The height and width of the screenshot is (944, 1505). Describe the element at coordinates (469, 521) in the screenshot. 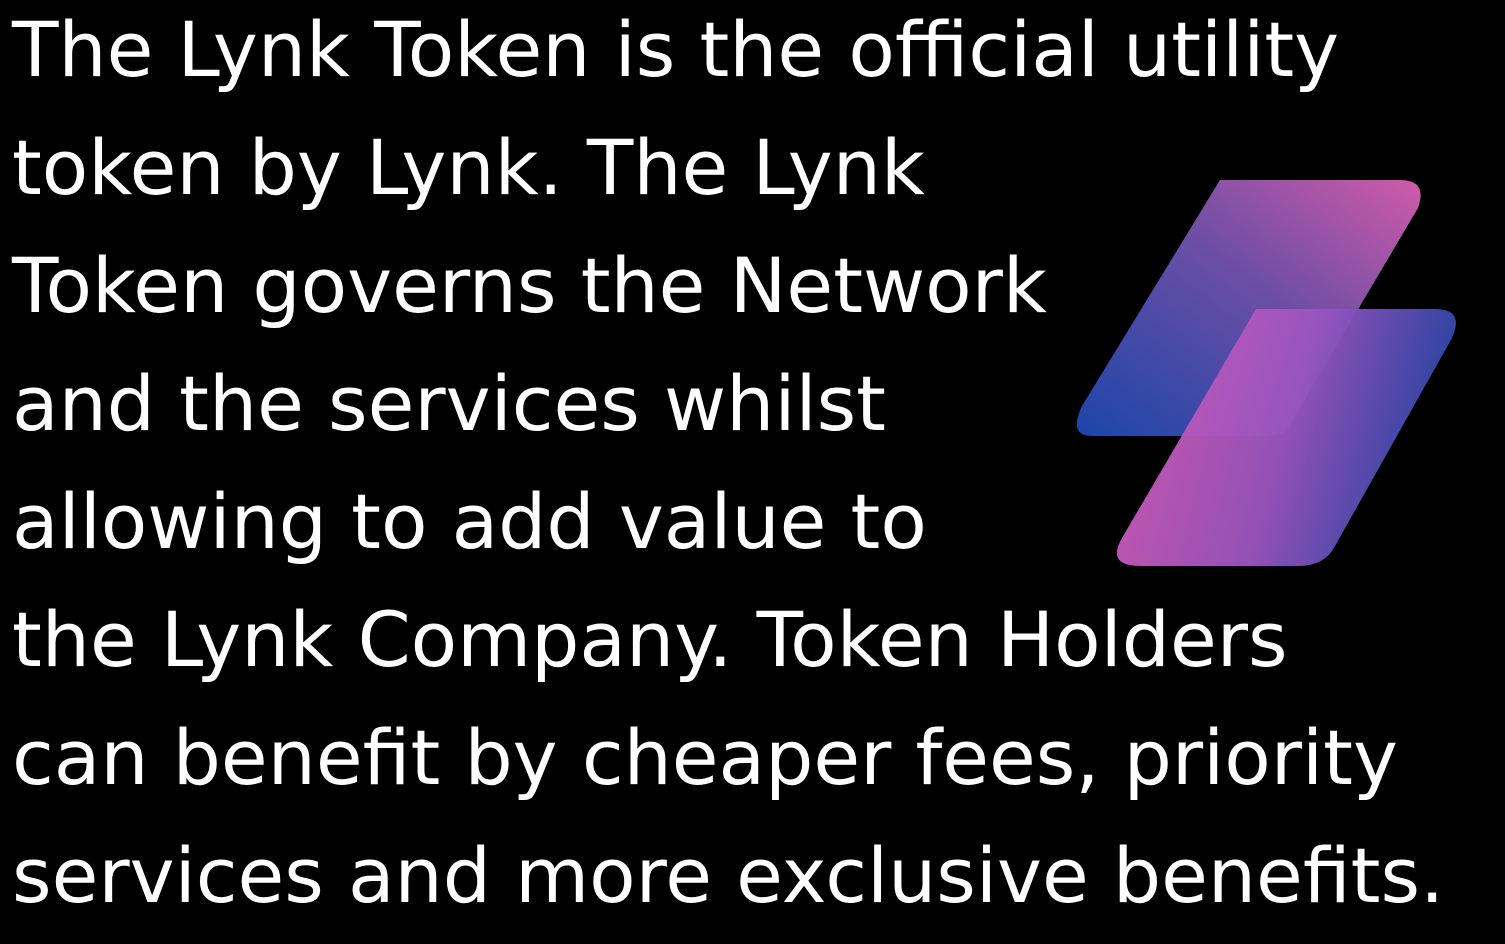

I see `text-line: allowing to add value to` at that location.